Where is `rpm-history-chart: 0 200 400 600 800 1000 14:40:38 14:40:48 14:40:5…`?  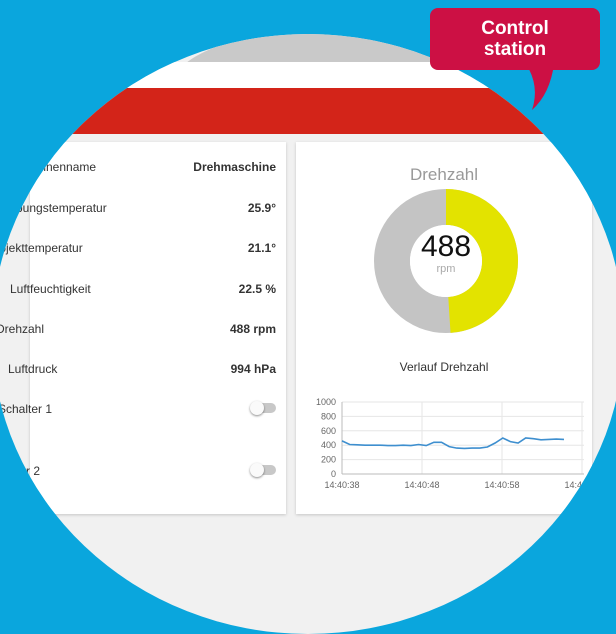
rpm-history-chart: 0 200 400 600 800 1000 14:40:38 14:40:48 14:40:5… is located at coordinates (454, 443).